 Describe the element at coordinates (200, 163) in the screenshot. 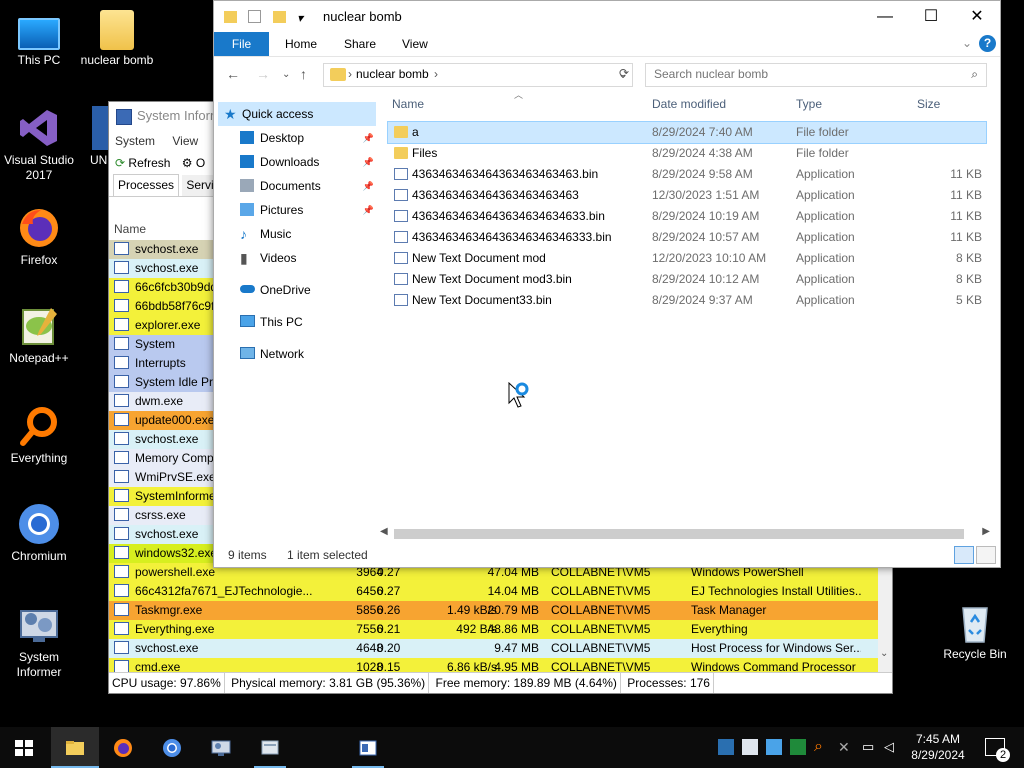

I see `options-button: O` at that location.